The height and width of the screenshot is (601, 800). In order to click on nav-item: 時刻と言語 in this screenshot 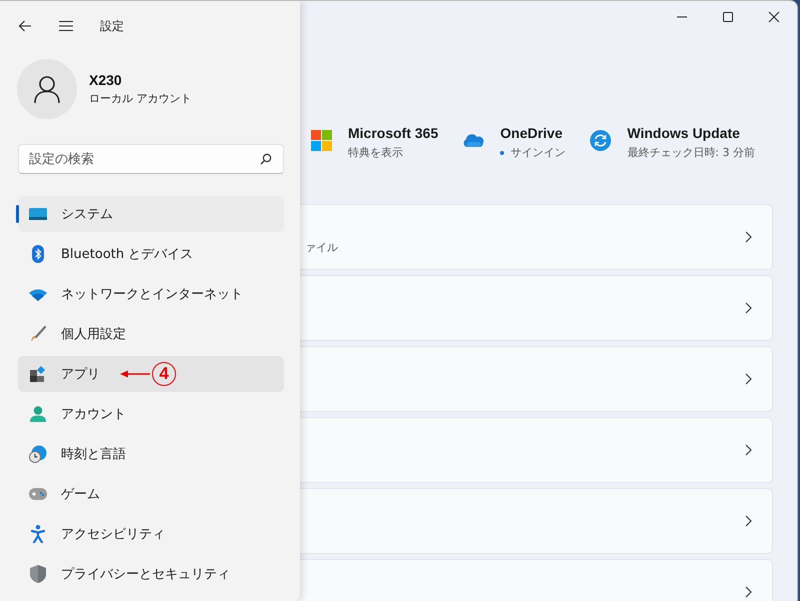, I will do `click(151, 454)`.